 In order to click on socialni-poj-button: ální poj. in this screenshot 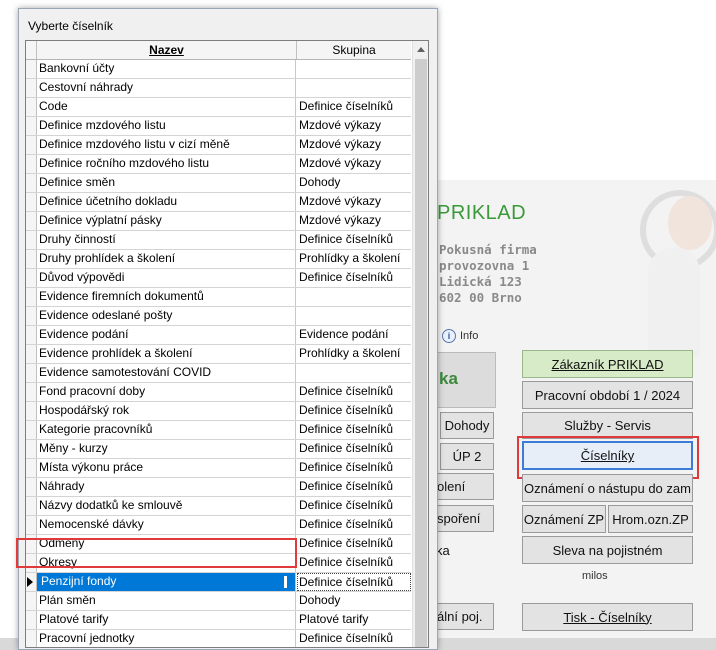, I will do `click(465, 616)`.